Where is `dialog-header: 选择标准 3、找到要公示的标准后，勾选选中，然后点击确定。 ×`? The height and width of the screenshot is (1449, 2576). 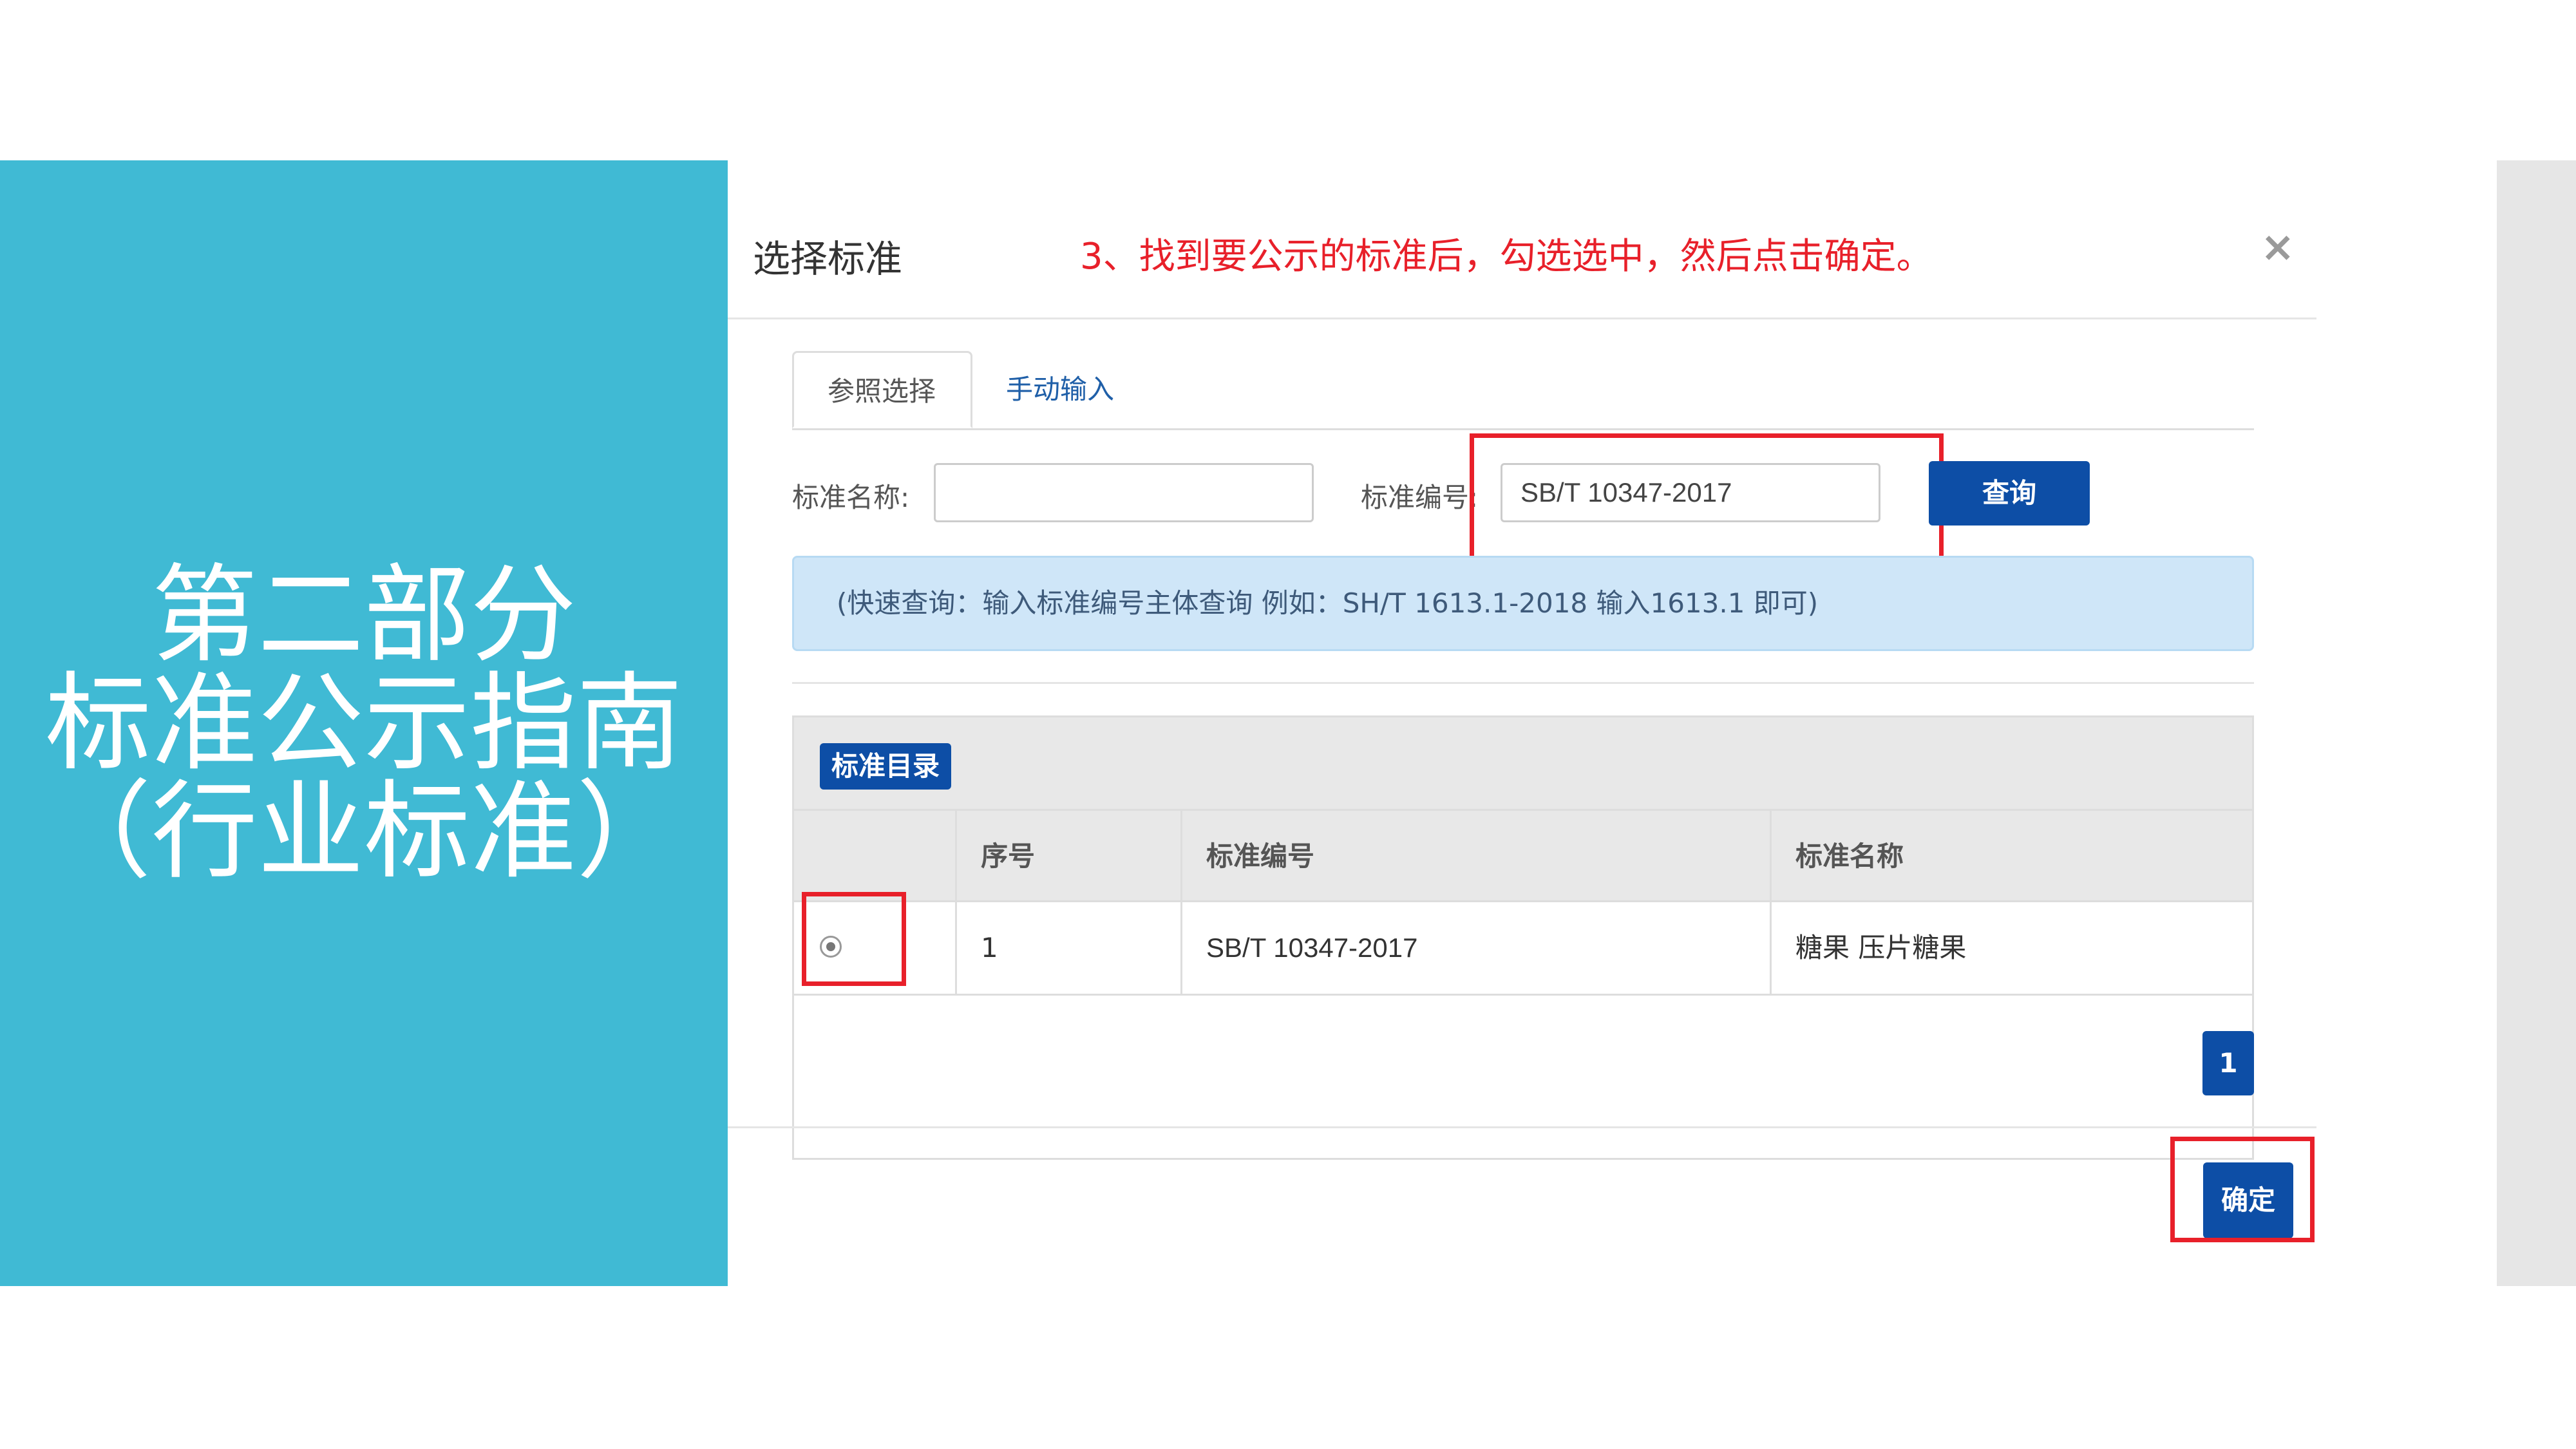
dialog-header: 选择标准 3、找到要公示的标准后，勾选选中，然后点击确定。 × is located at coordinates (1522, 240).